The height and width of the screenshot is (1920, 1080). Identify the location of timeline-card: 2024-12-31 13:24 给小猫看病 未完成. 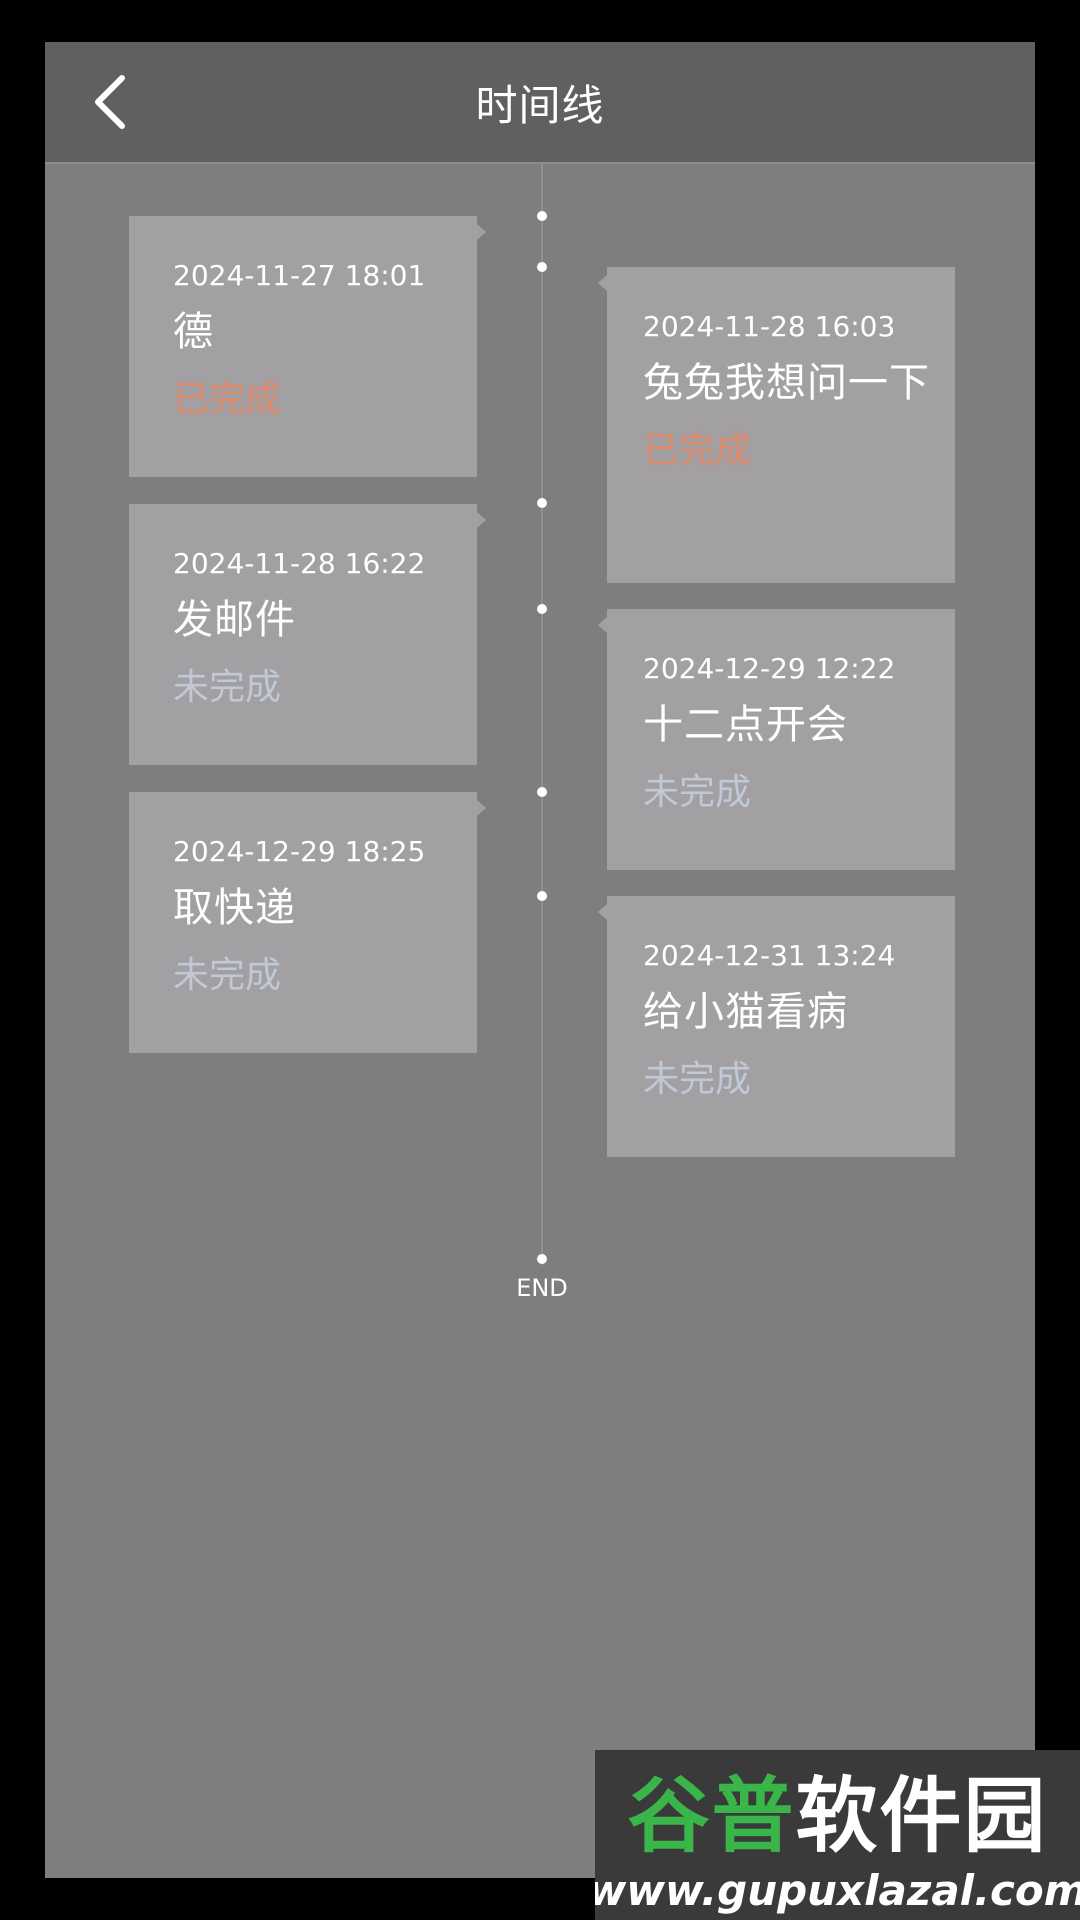
(776, 1026).